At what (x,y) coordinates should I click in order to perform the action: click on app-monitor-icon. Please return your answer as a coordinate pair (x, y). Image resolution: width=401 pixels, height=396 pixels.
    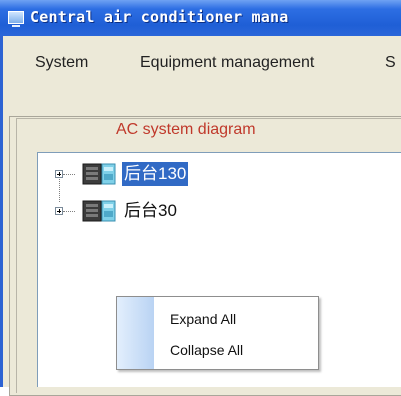
    Looking at the image, I should click on (16, 19).